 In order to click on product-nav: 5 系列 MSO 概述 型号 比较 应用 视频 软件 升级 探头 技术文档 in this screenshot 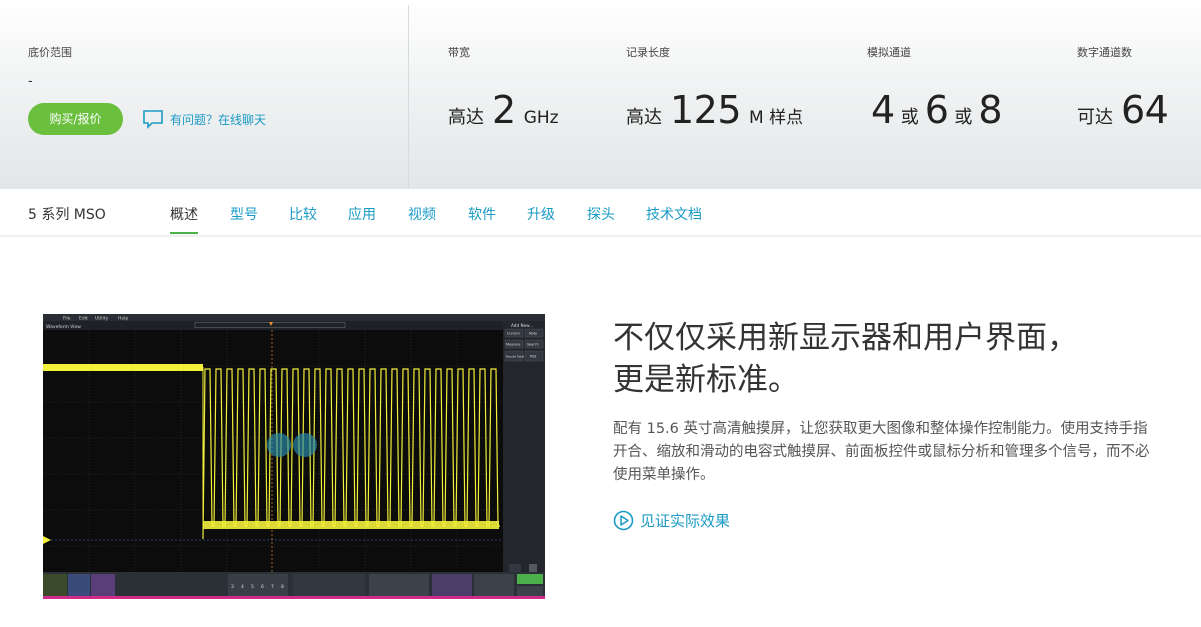, I will do `click(600, 213)`.